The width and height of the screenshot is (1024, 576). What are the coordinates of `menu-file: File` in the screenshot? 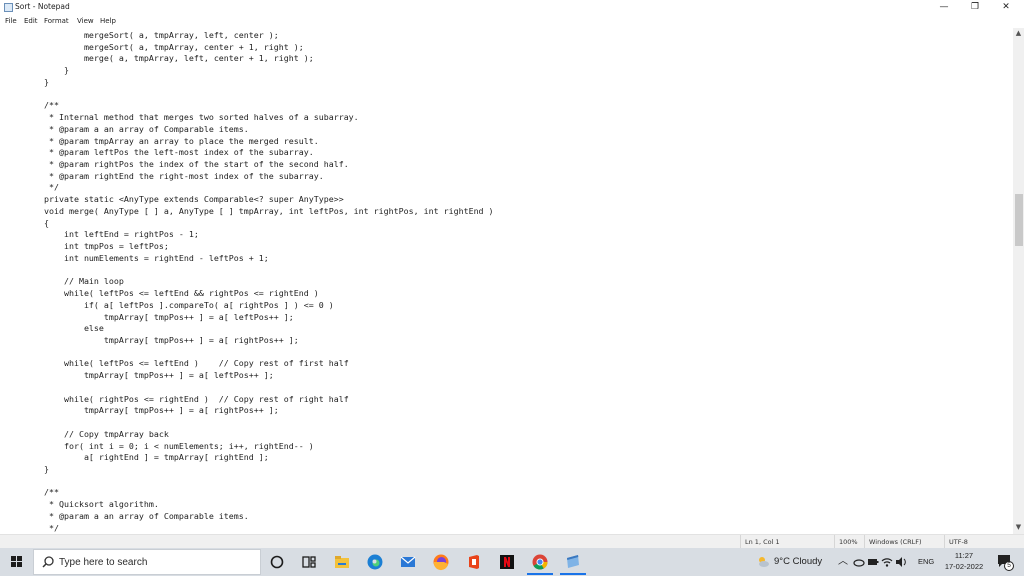 It's located at (11, 21).